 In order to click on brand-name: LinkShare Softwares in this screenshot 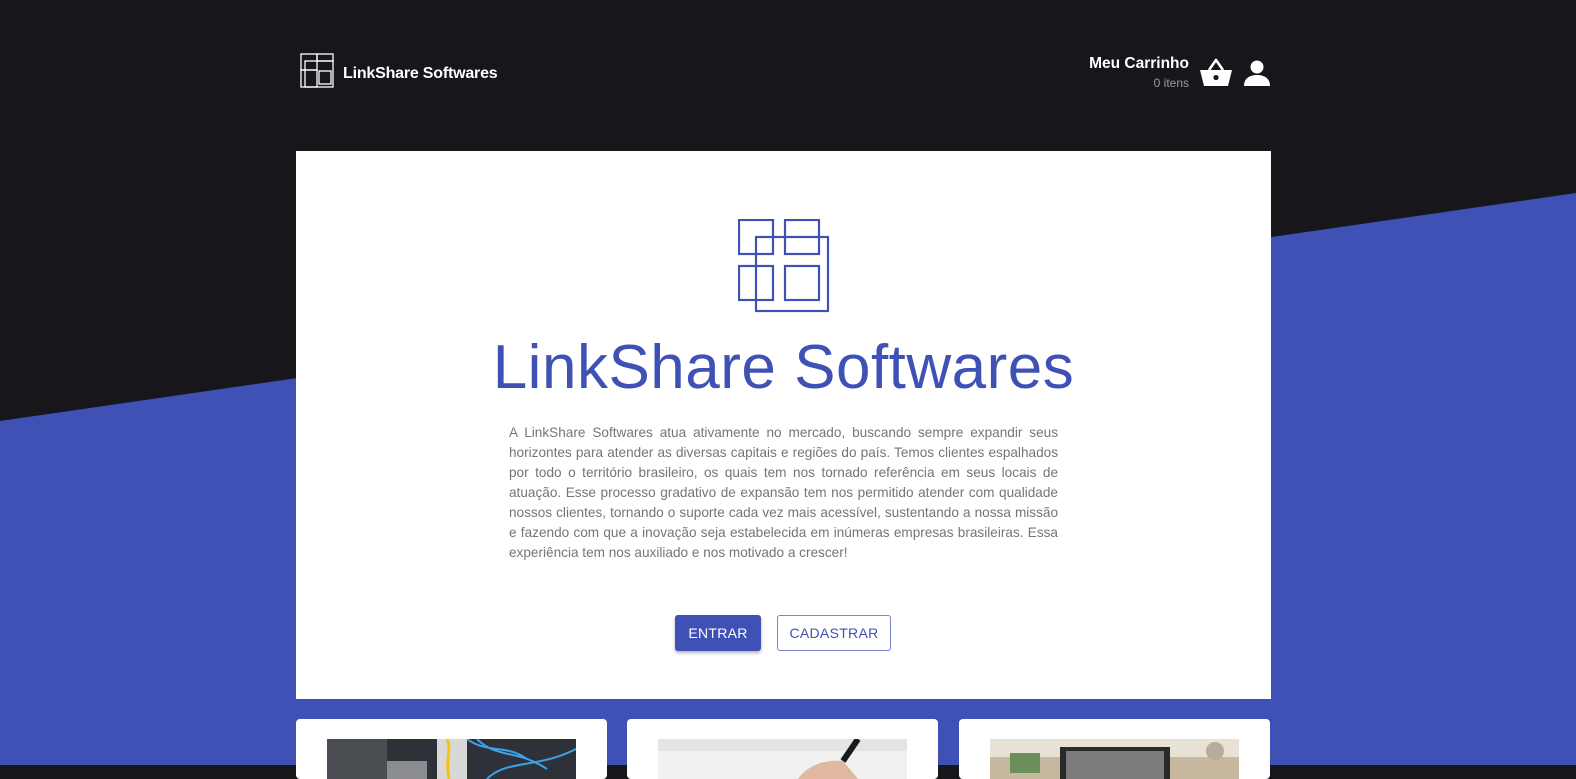, I will do `click(420, 73)`.